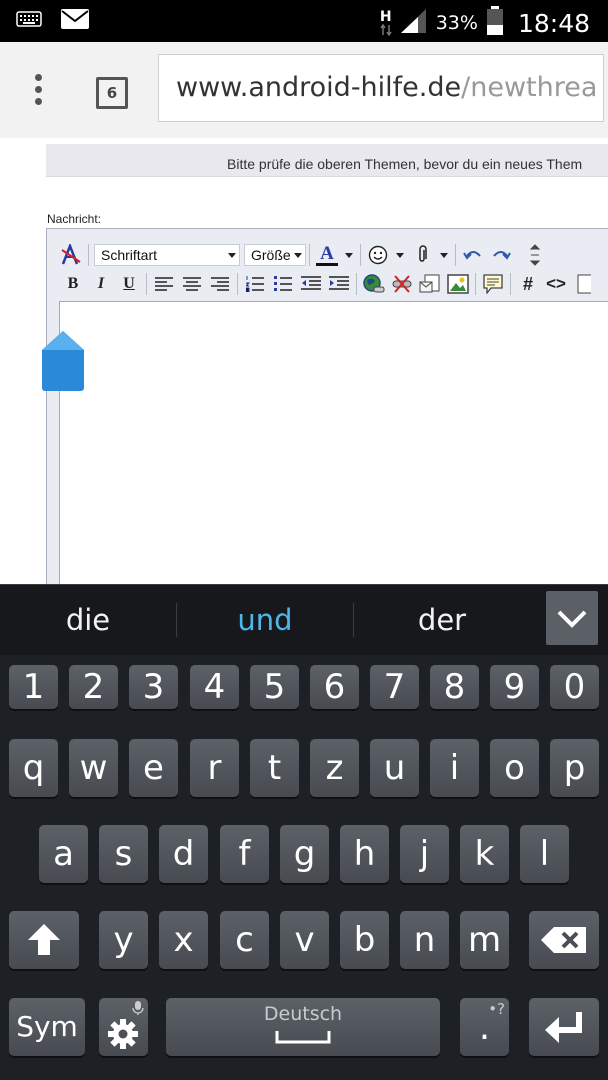  I want to click on key-2: 2, so click(93, 687).